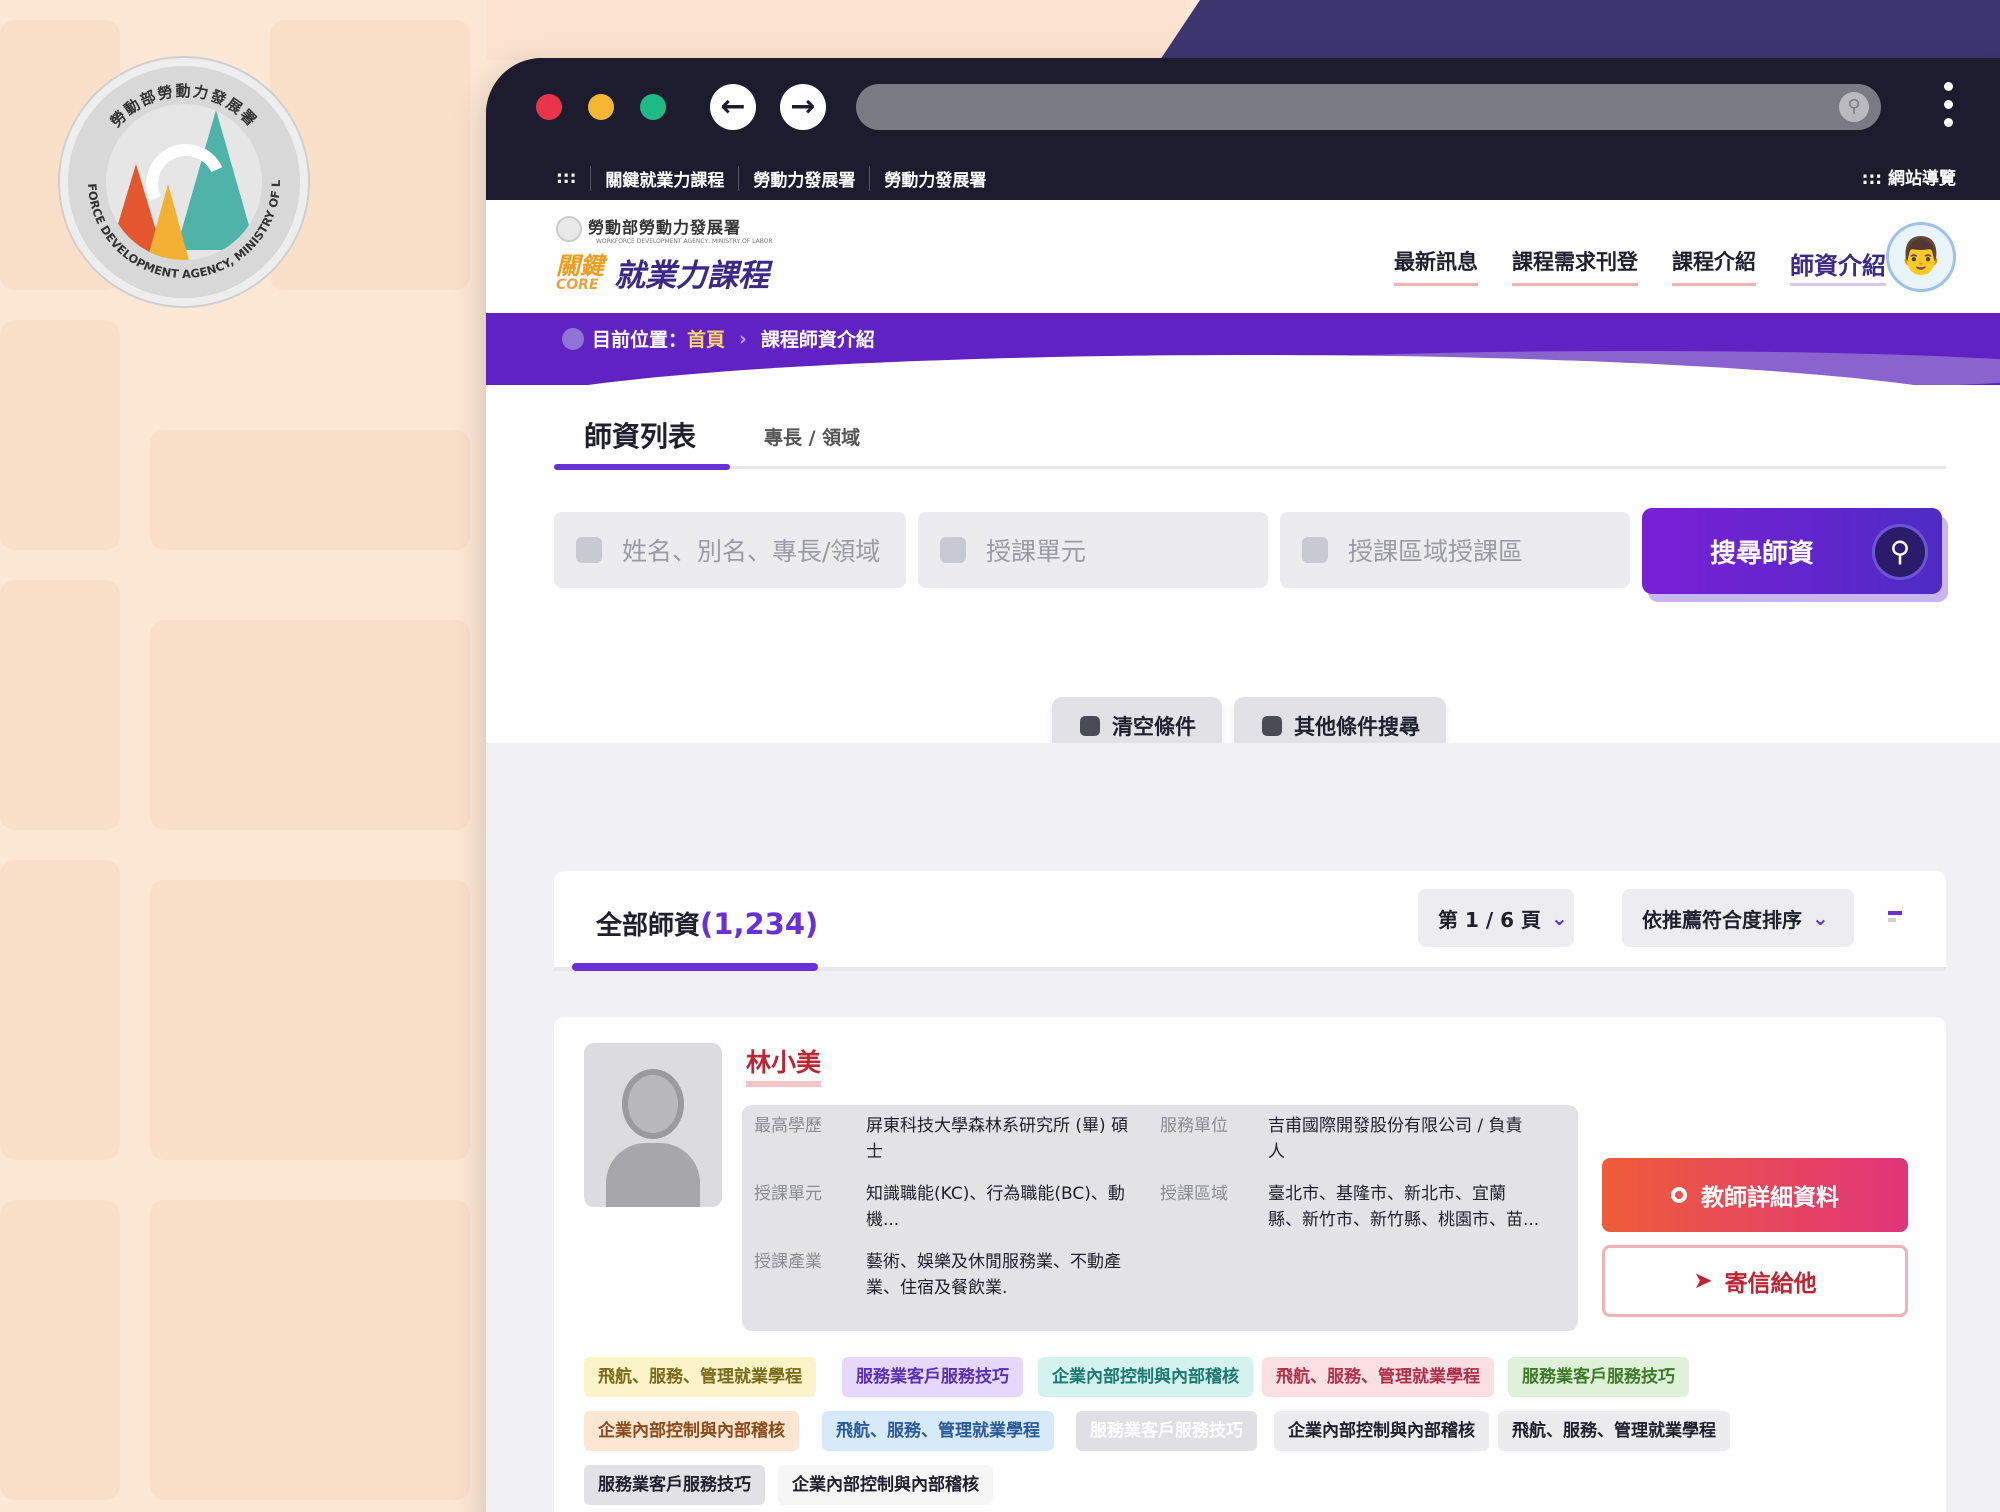  I want to click on nav-courses: 課程介紹, so click(1714, 266).